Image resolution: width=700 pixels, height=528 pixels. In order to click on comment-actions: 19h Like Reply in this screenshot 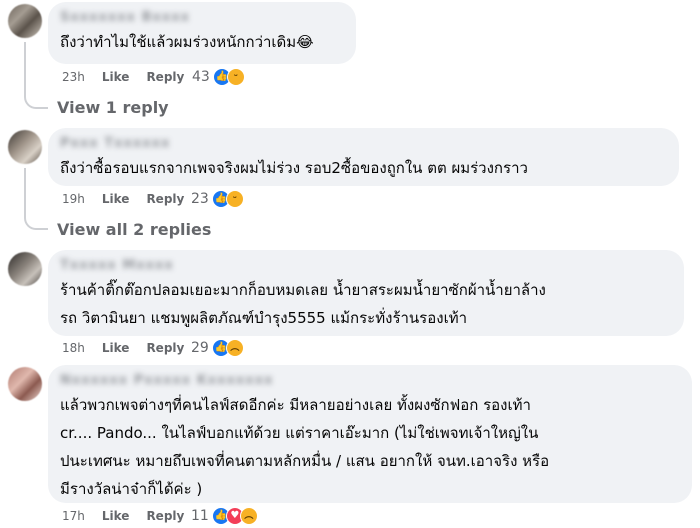, I will do `click(131, 199)`.